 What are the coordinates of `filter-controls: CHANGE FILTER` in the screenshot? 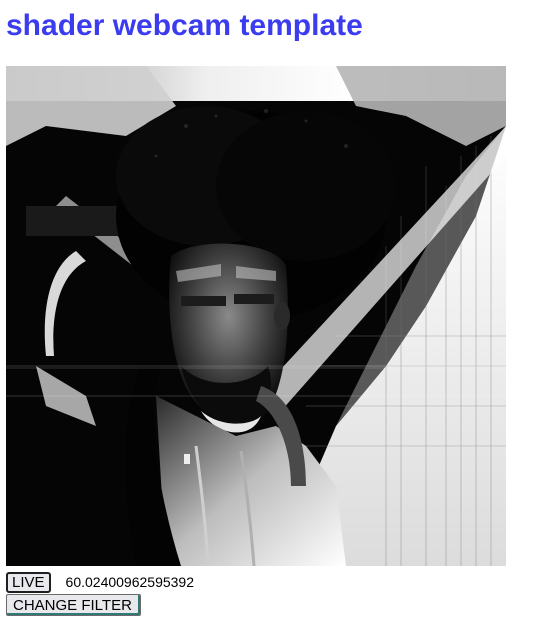 It's located at (73, 605).